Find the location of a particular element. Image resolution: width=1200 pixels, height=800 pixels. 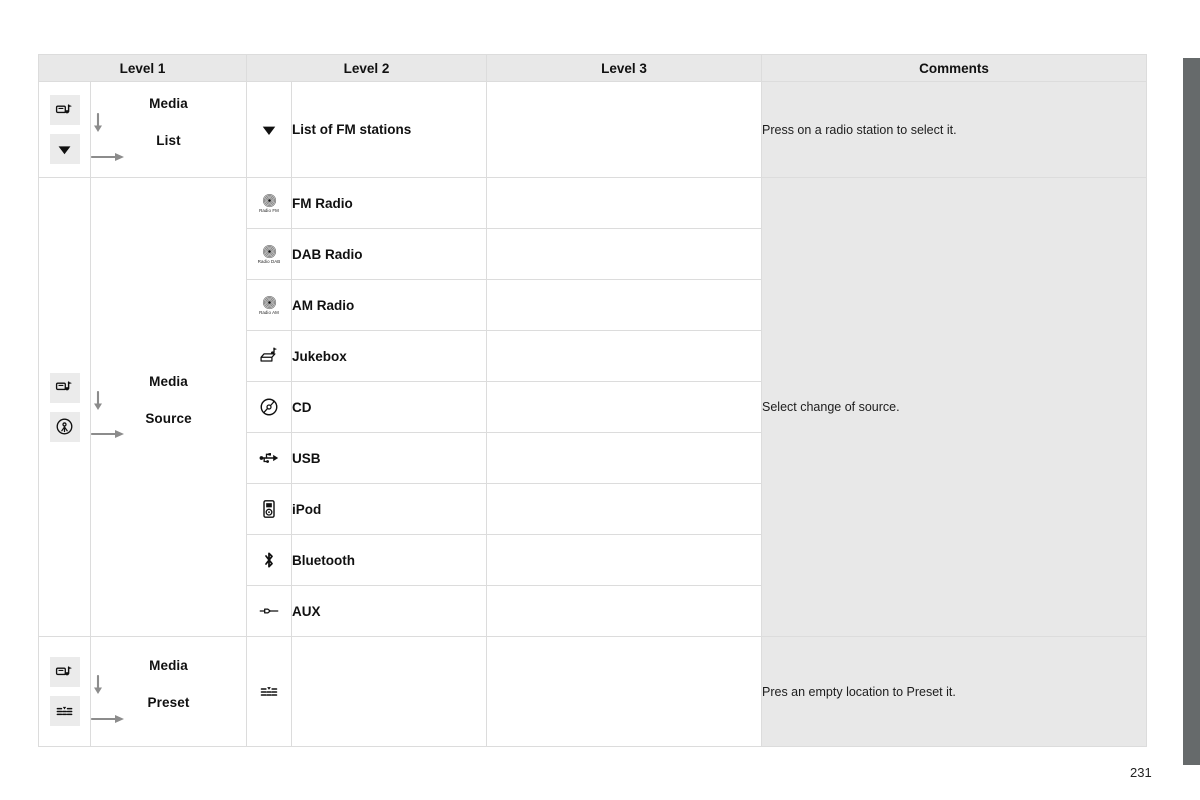

bluetooth-icon is located at coordinates (269, 560).